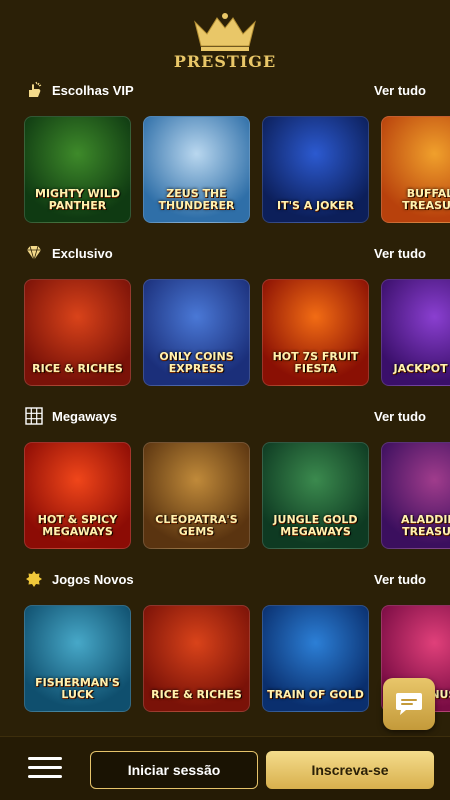 This screenshot has width=450, height=800. What do you see at coordinates (196, 332) in the screenshot?
I see `game-tile: Only Coins Express` at bounding box center [196, 332].